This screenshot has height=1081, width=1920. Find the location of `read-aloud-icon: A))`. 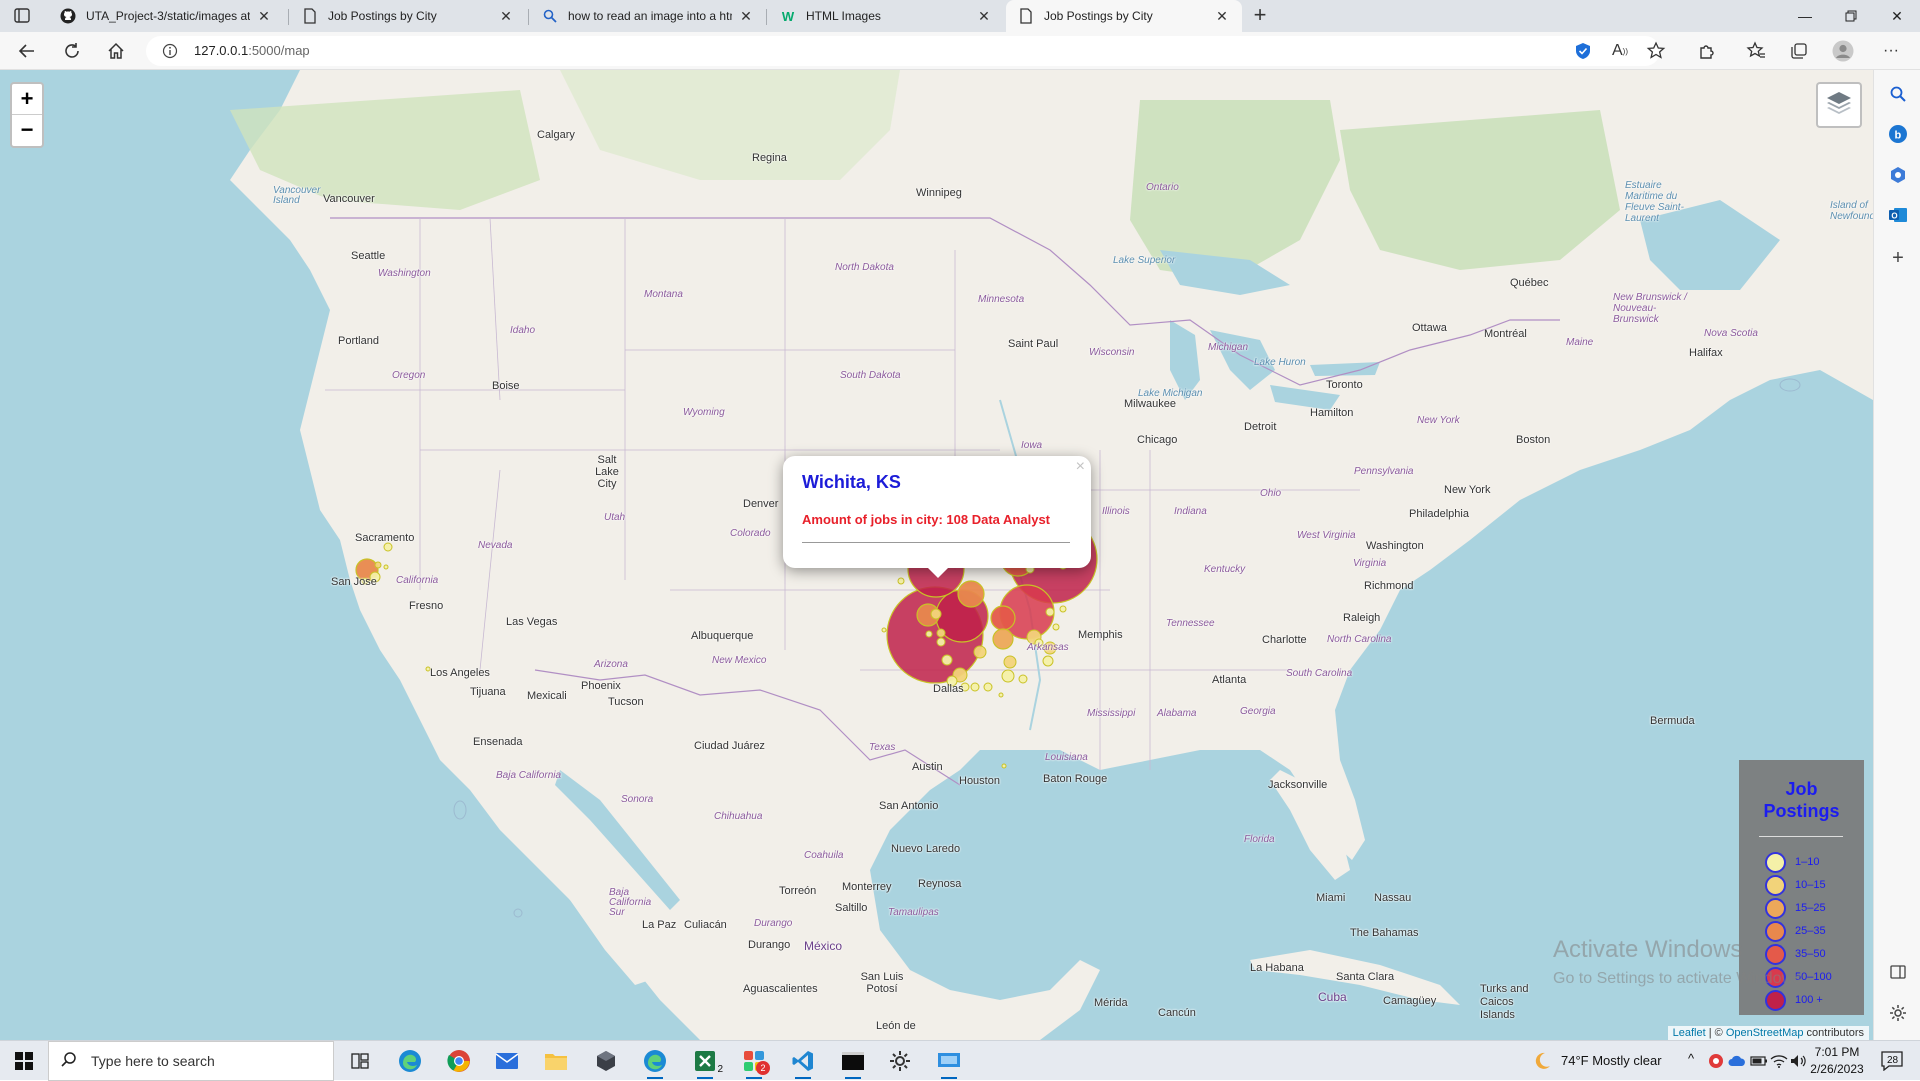

read-aloud-icon: A)) is located at coordinates (1620, 51).